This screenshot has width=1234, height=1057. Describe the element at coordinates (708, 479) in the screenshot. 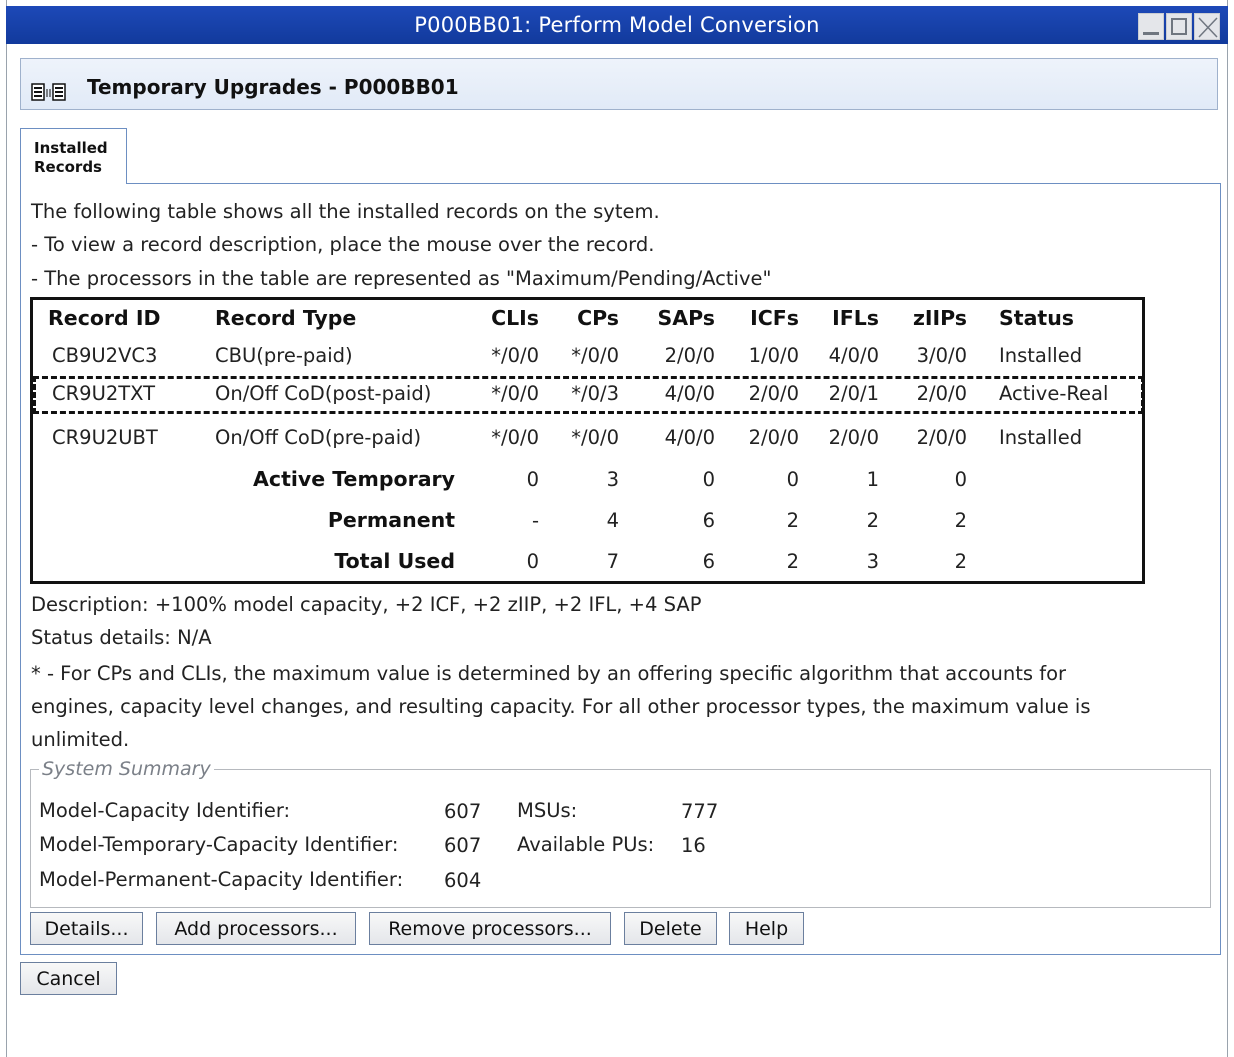

I see `total-saps: 0` at that location.